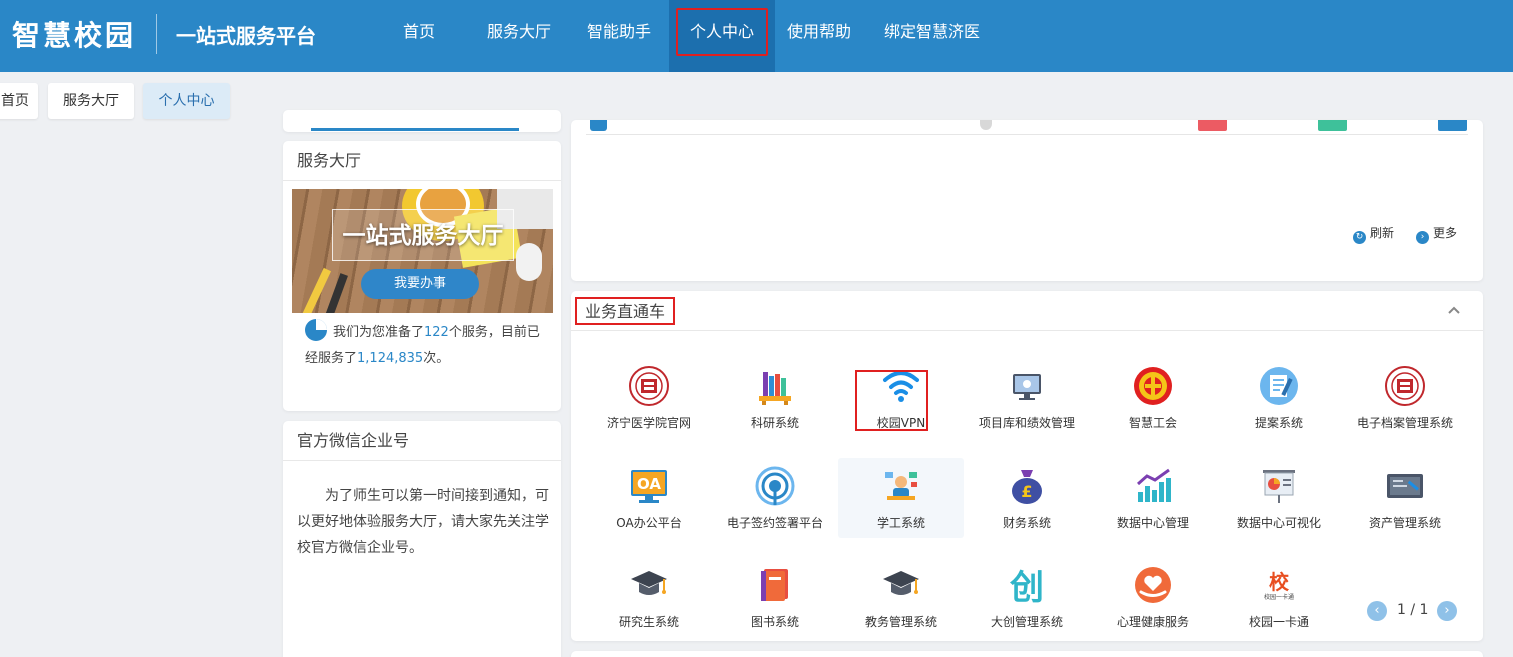 The width and height of the screenshot is (1513, 657). I want to click on banner-title: 一站式服务大厅, so click(423, 236).